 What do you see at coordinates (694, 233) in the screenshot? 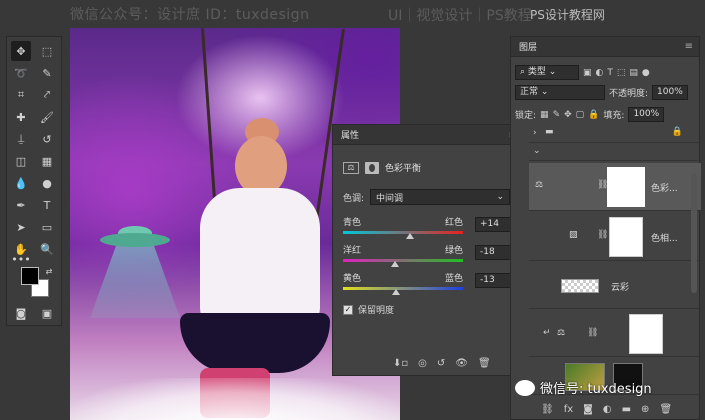
I see `layers-scrollbar` at bounding box center [694, 233].